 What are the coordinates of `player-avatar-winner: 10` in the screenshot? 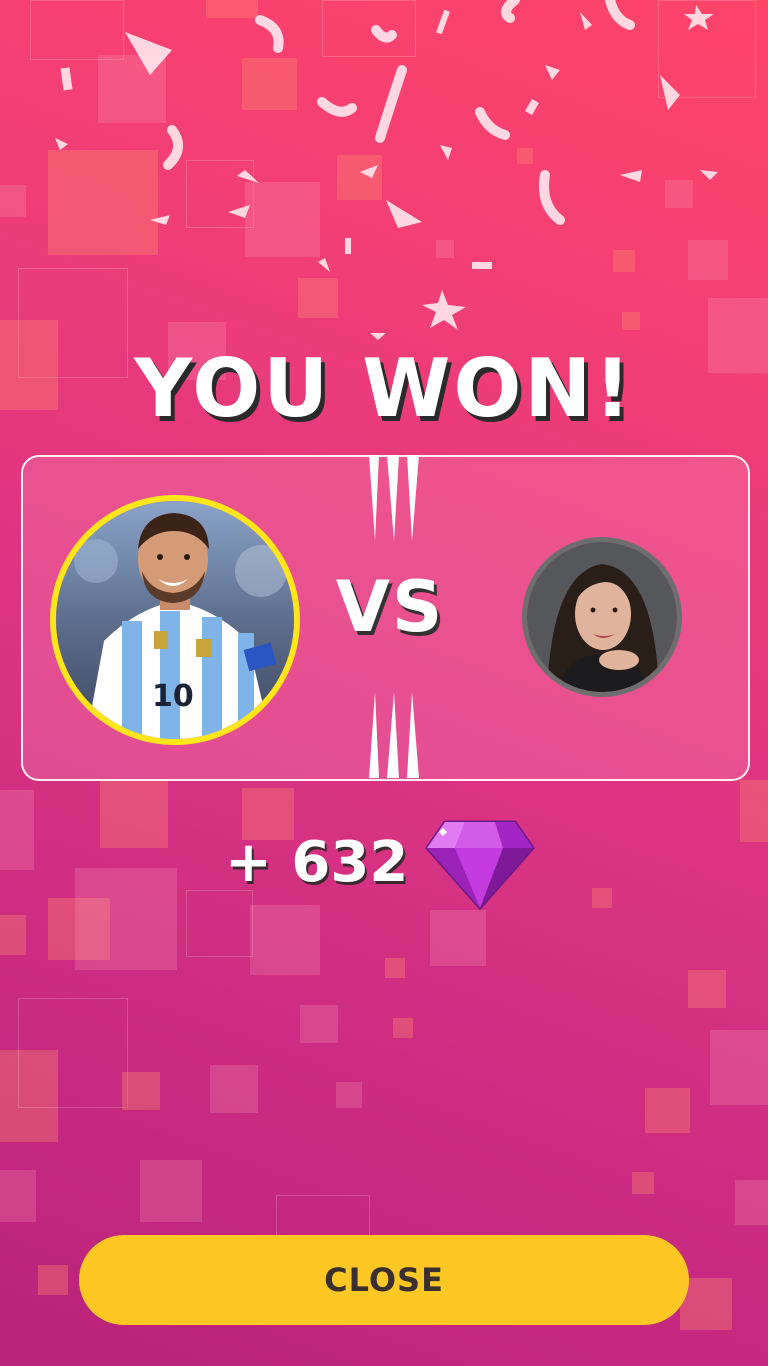 It's located at (175, 620).